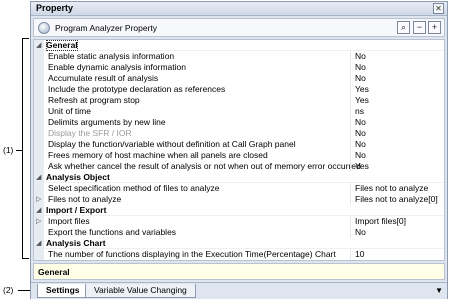 Image resolution: width=474 pixels, height=303 pixels. I want to click on category-row: ◢ General, so click(239, 45).